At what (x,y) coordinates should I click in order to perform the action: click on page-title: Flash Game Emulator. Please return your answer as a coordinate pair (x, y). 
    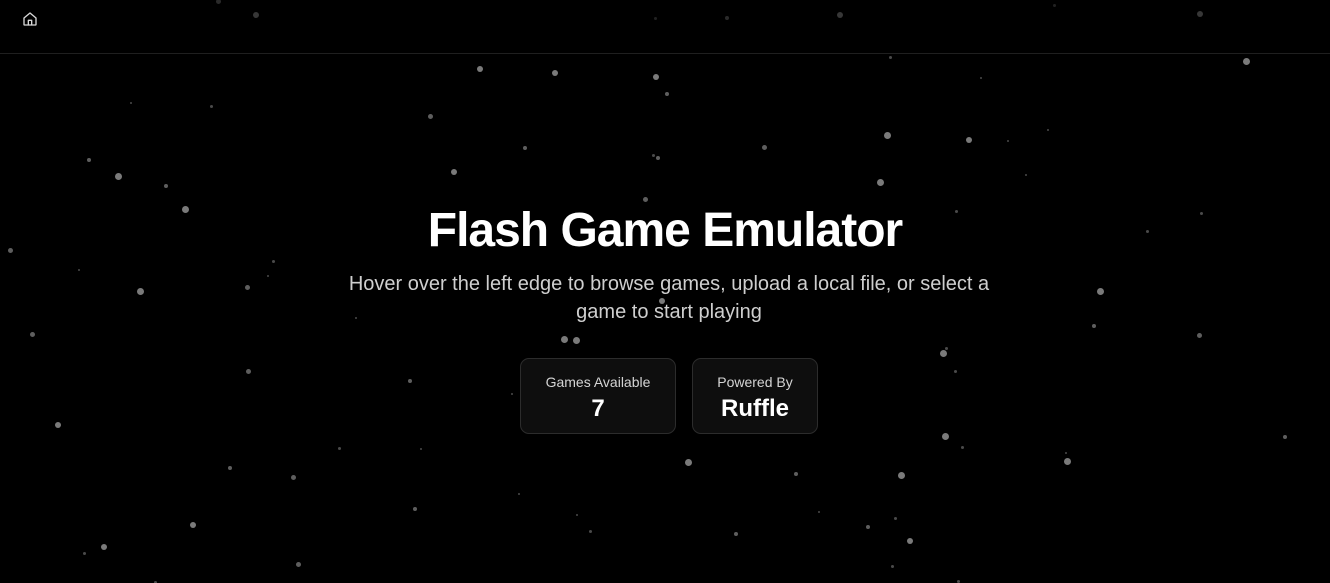
    Looking at the image, I should click on (665, 230).